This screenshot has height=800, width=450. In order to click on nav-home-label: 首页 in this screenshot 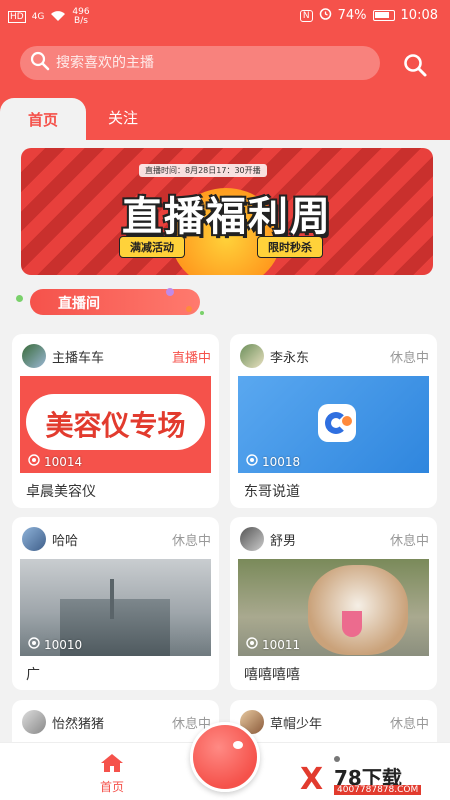, I will do `click(111, 787)`.